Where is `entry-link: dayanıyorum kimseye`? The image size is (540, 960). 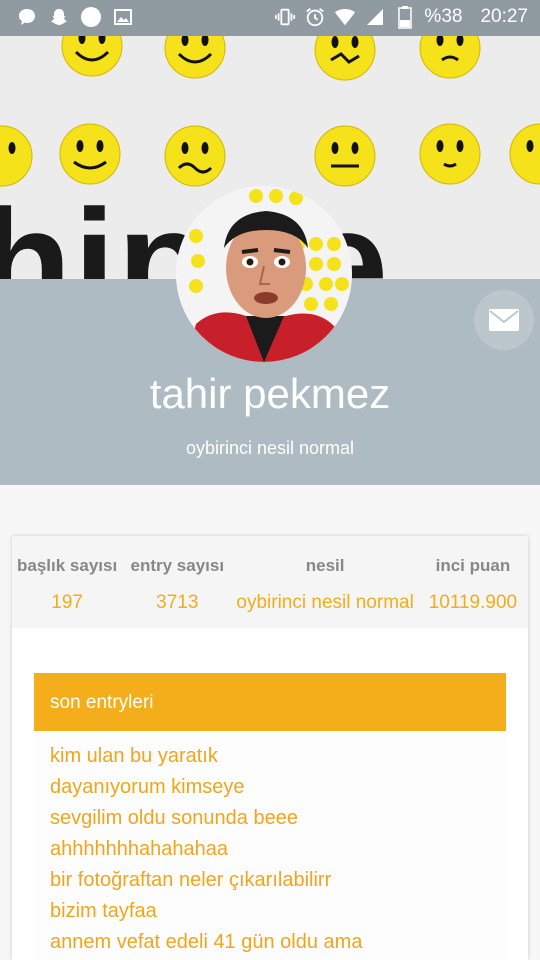
entry-link: dayanıyorum kimseye is located at coordinates (270, 790).